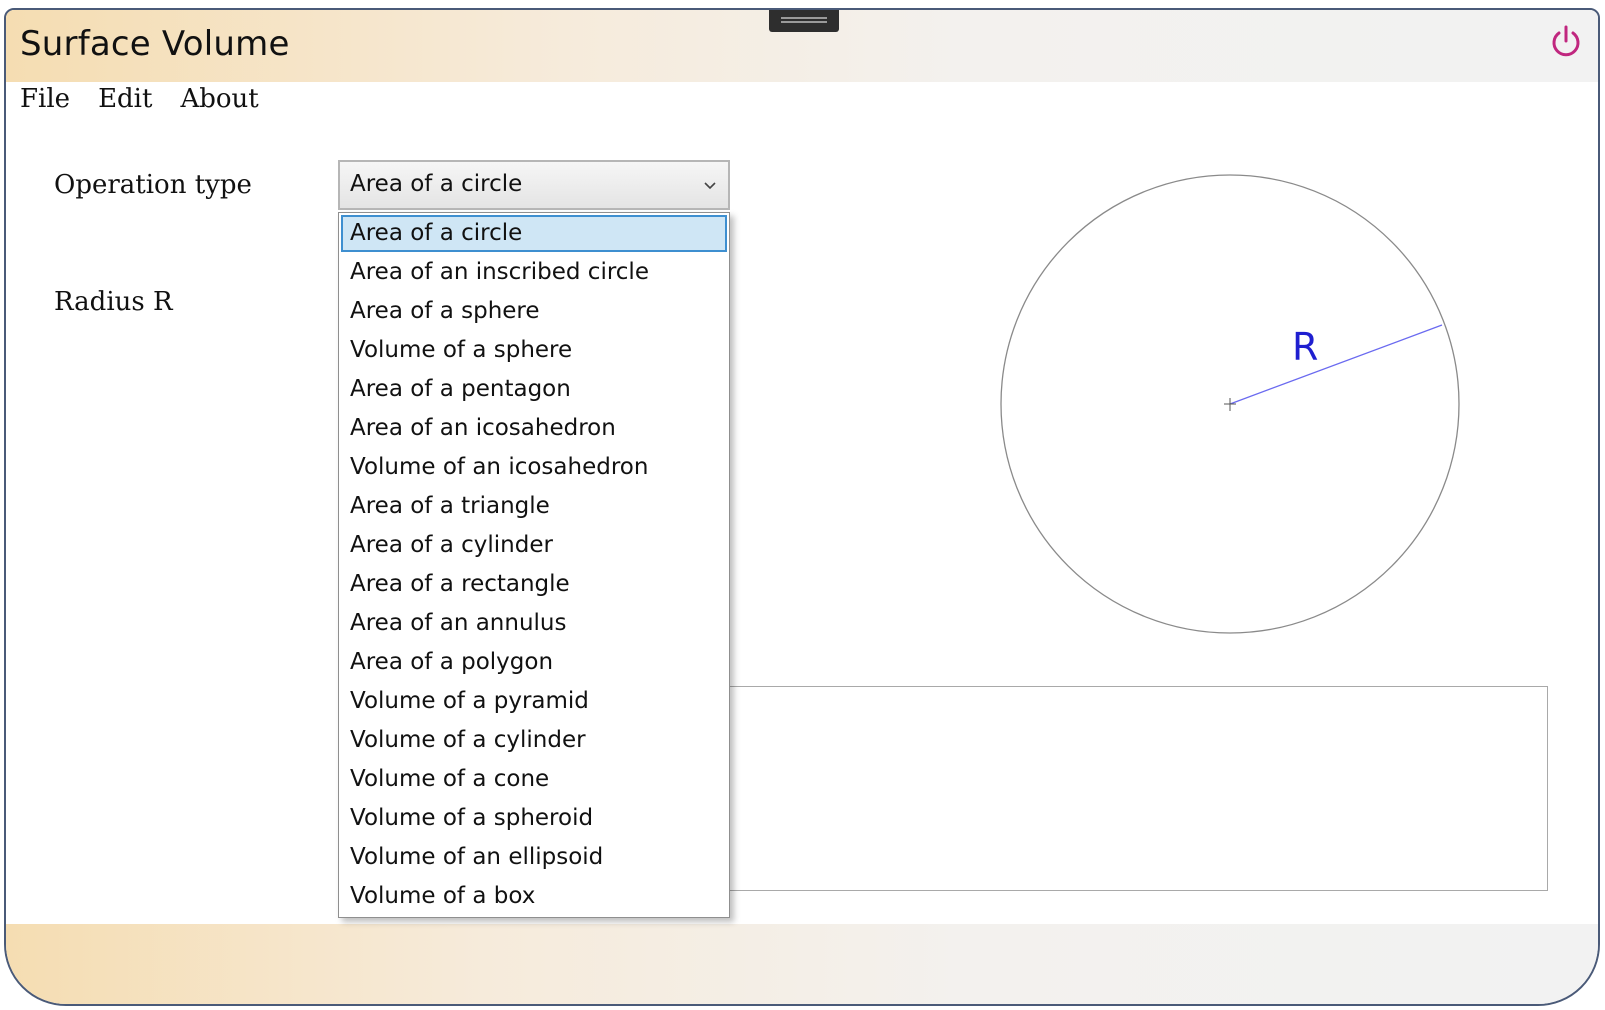  I want to click on dropdown-option-volume-pyramid: Volume of a pyramid, so click(534, 701).